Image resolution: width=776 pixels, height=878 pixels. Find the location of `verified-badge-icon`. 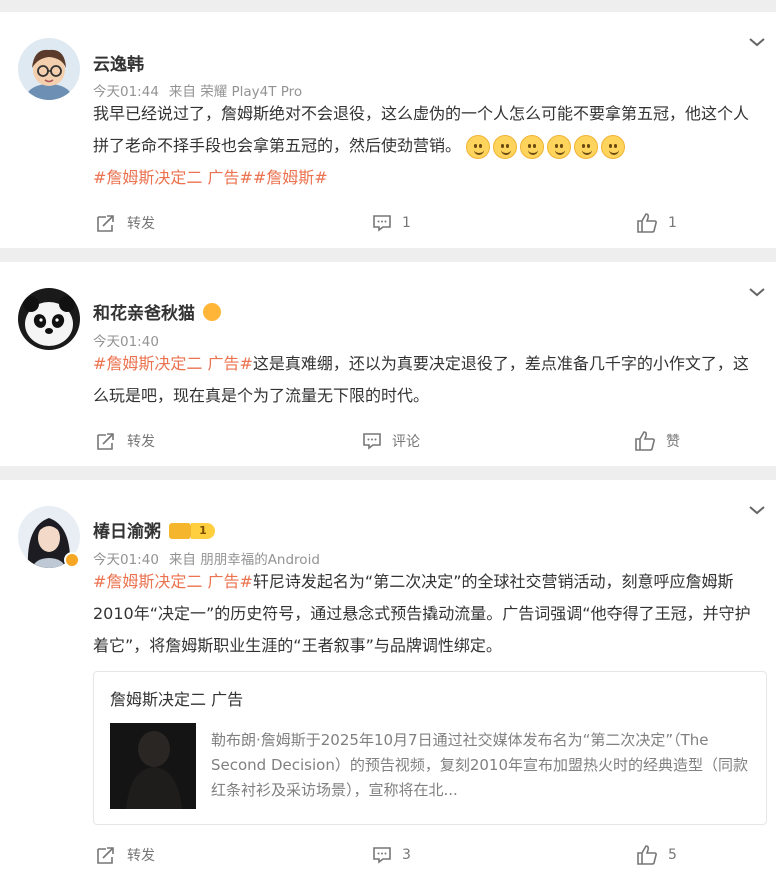

verified-badge-icon is located at coordinates (72, 560).